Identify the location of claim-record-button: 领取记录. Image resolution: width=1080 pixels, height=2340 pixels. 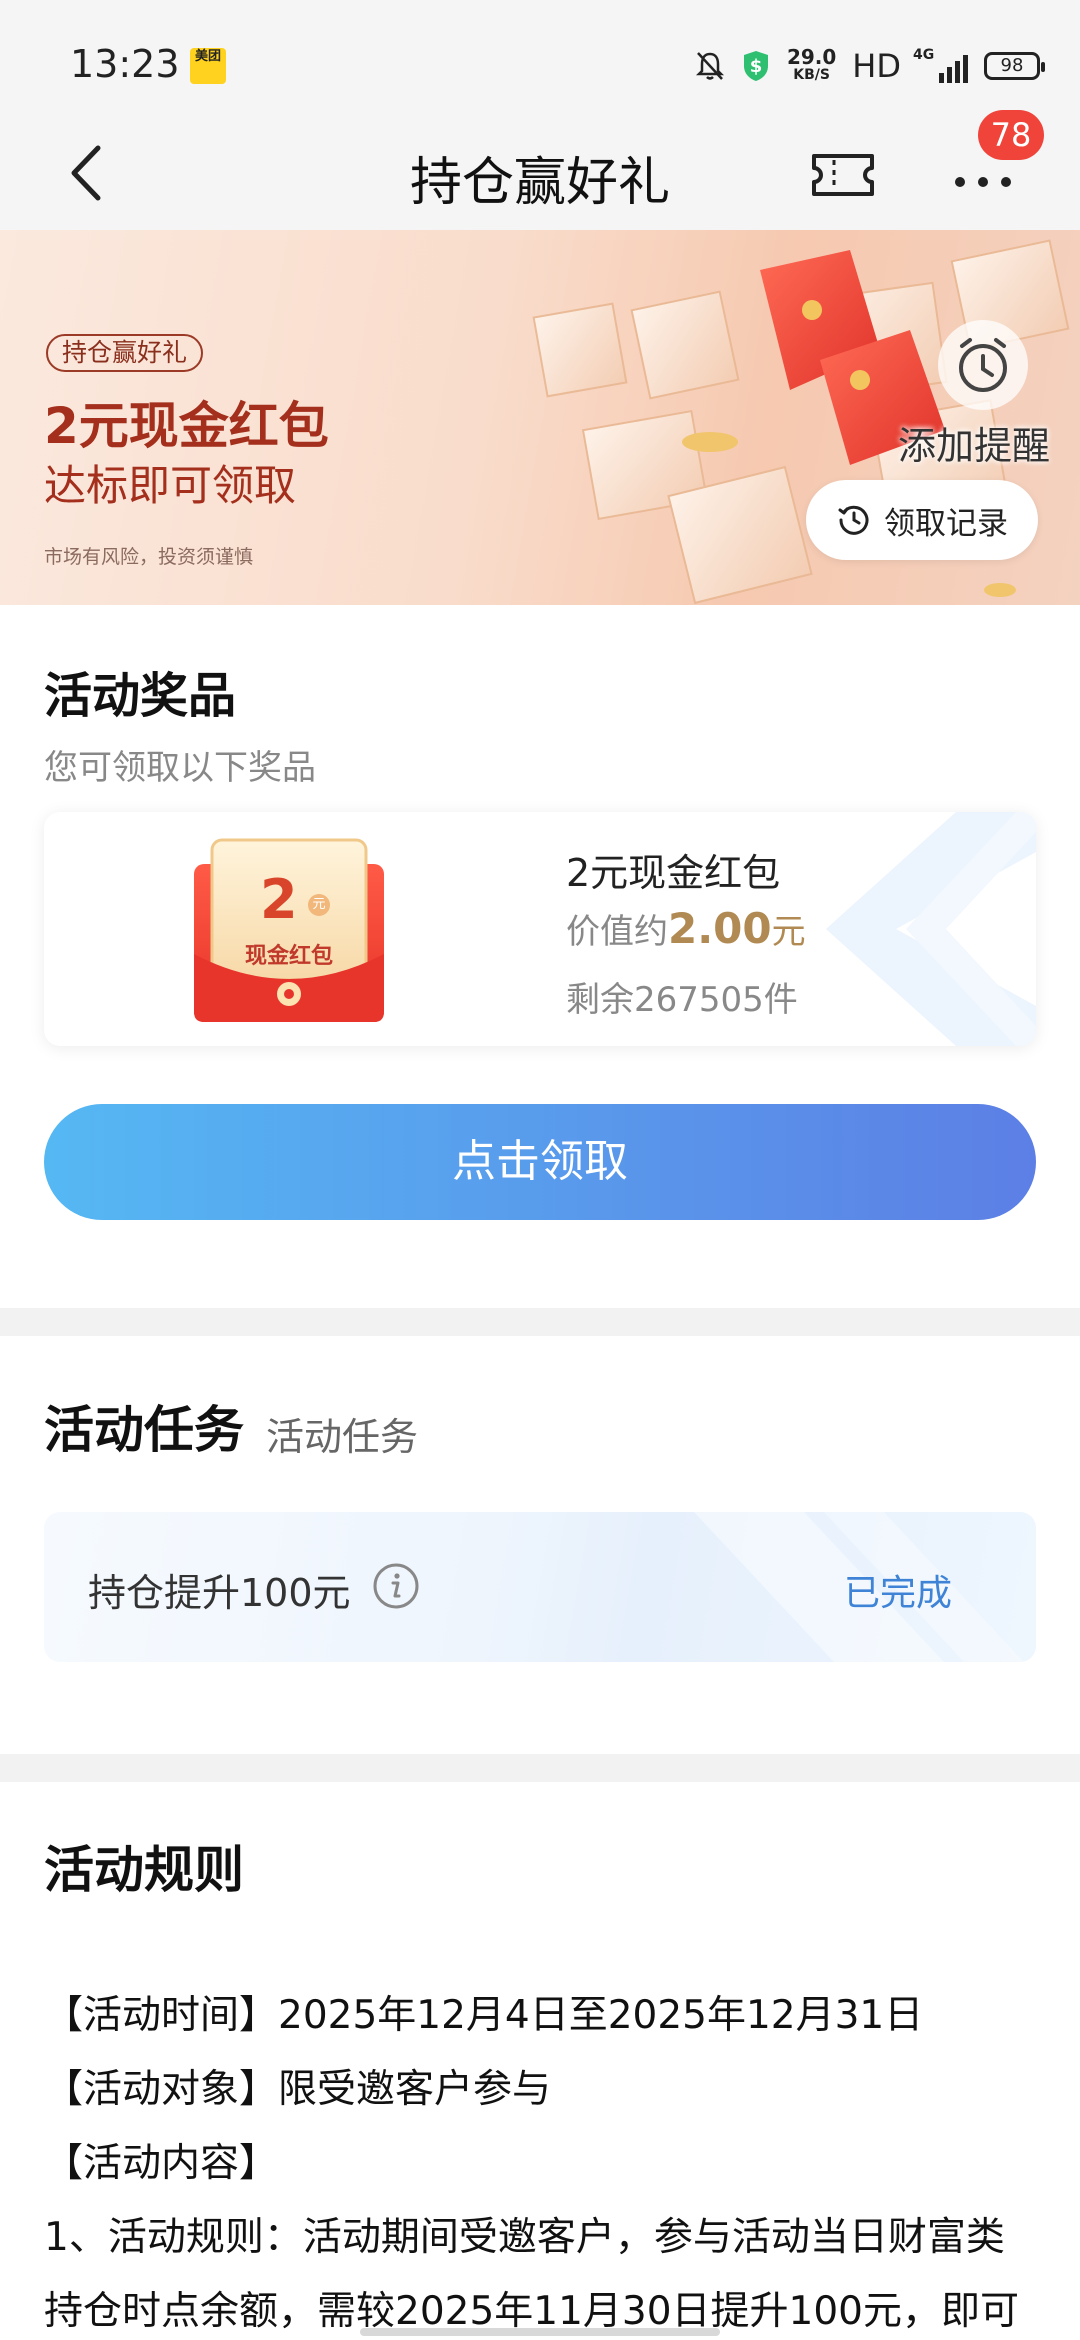
(922, 520).